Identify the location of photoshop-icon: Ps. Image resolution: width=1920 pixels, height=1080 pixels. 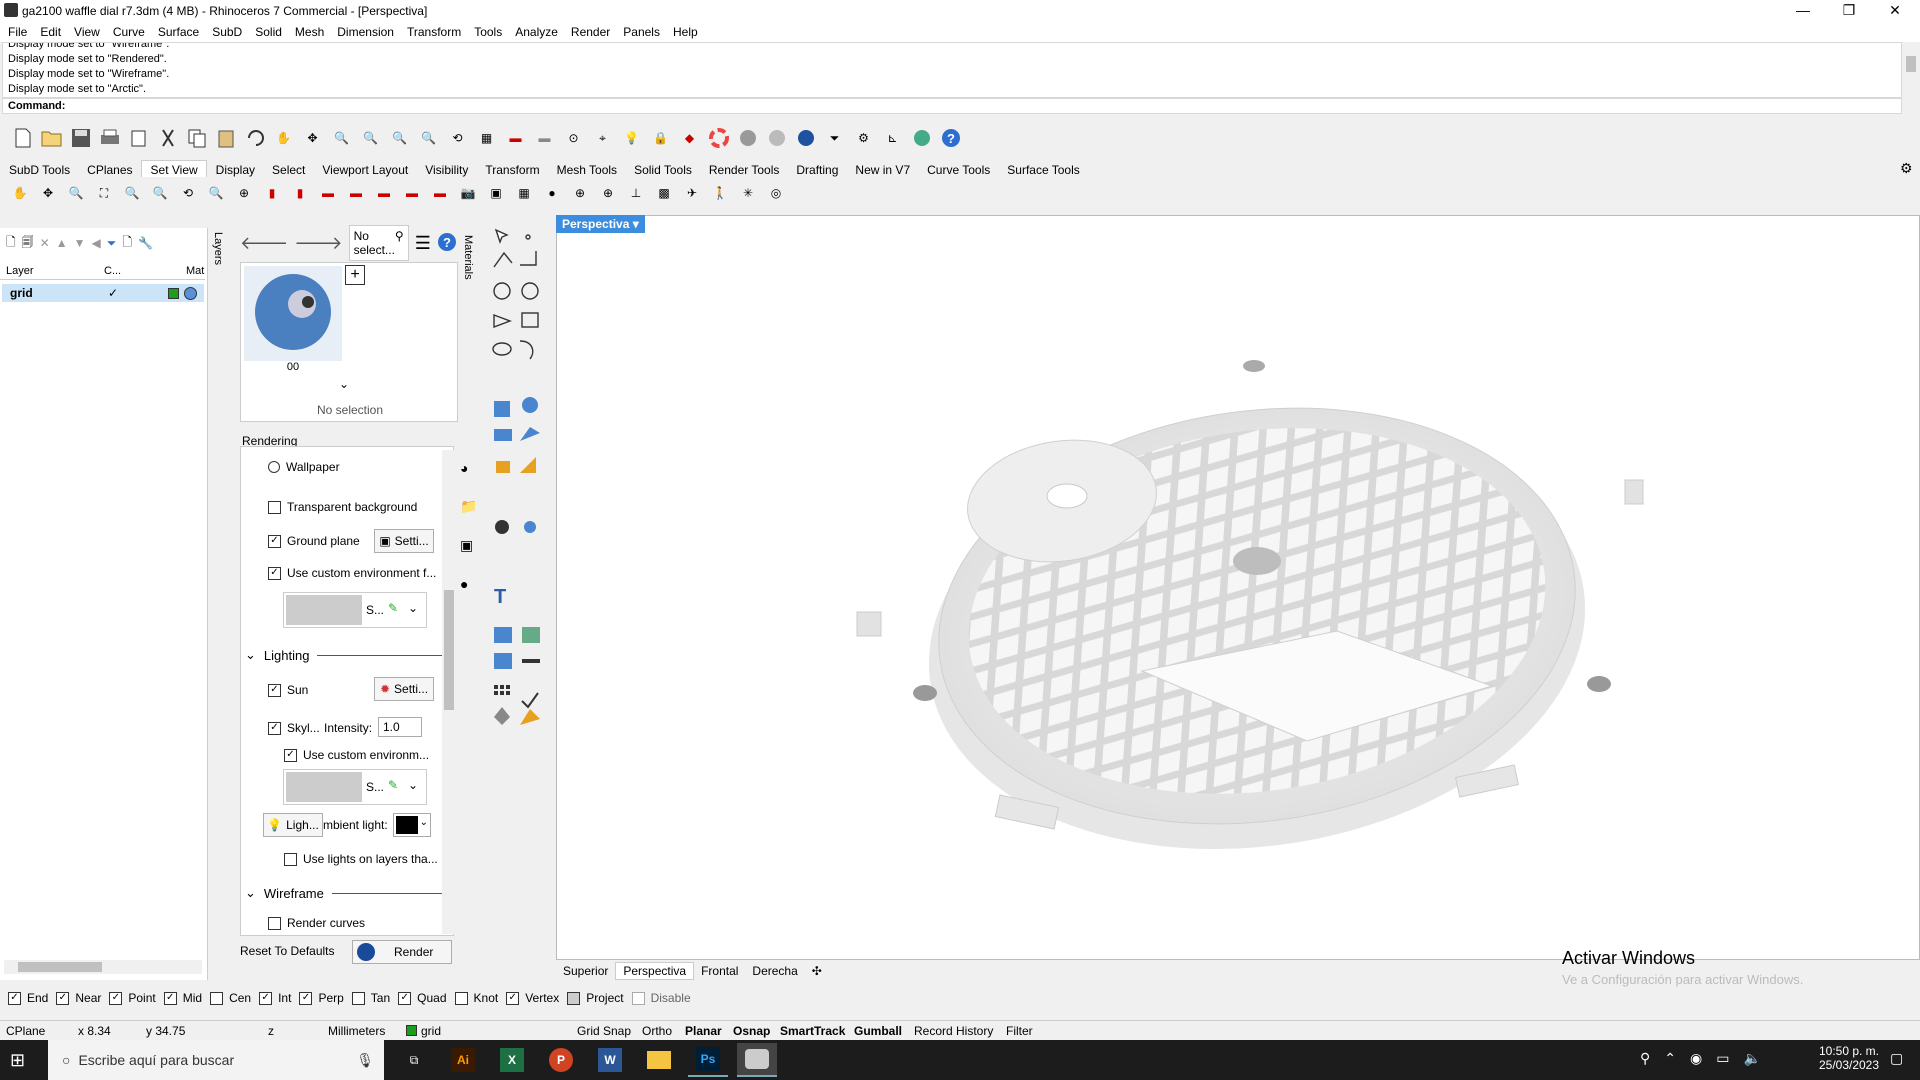
(708, 1060).